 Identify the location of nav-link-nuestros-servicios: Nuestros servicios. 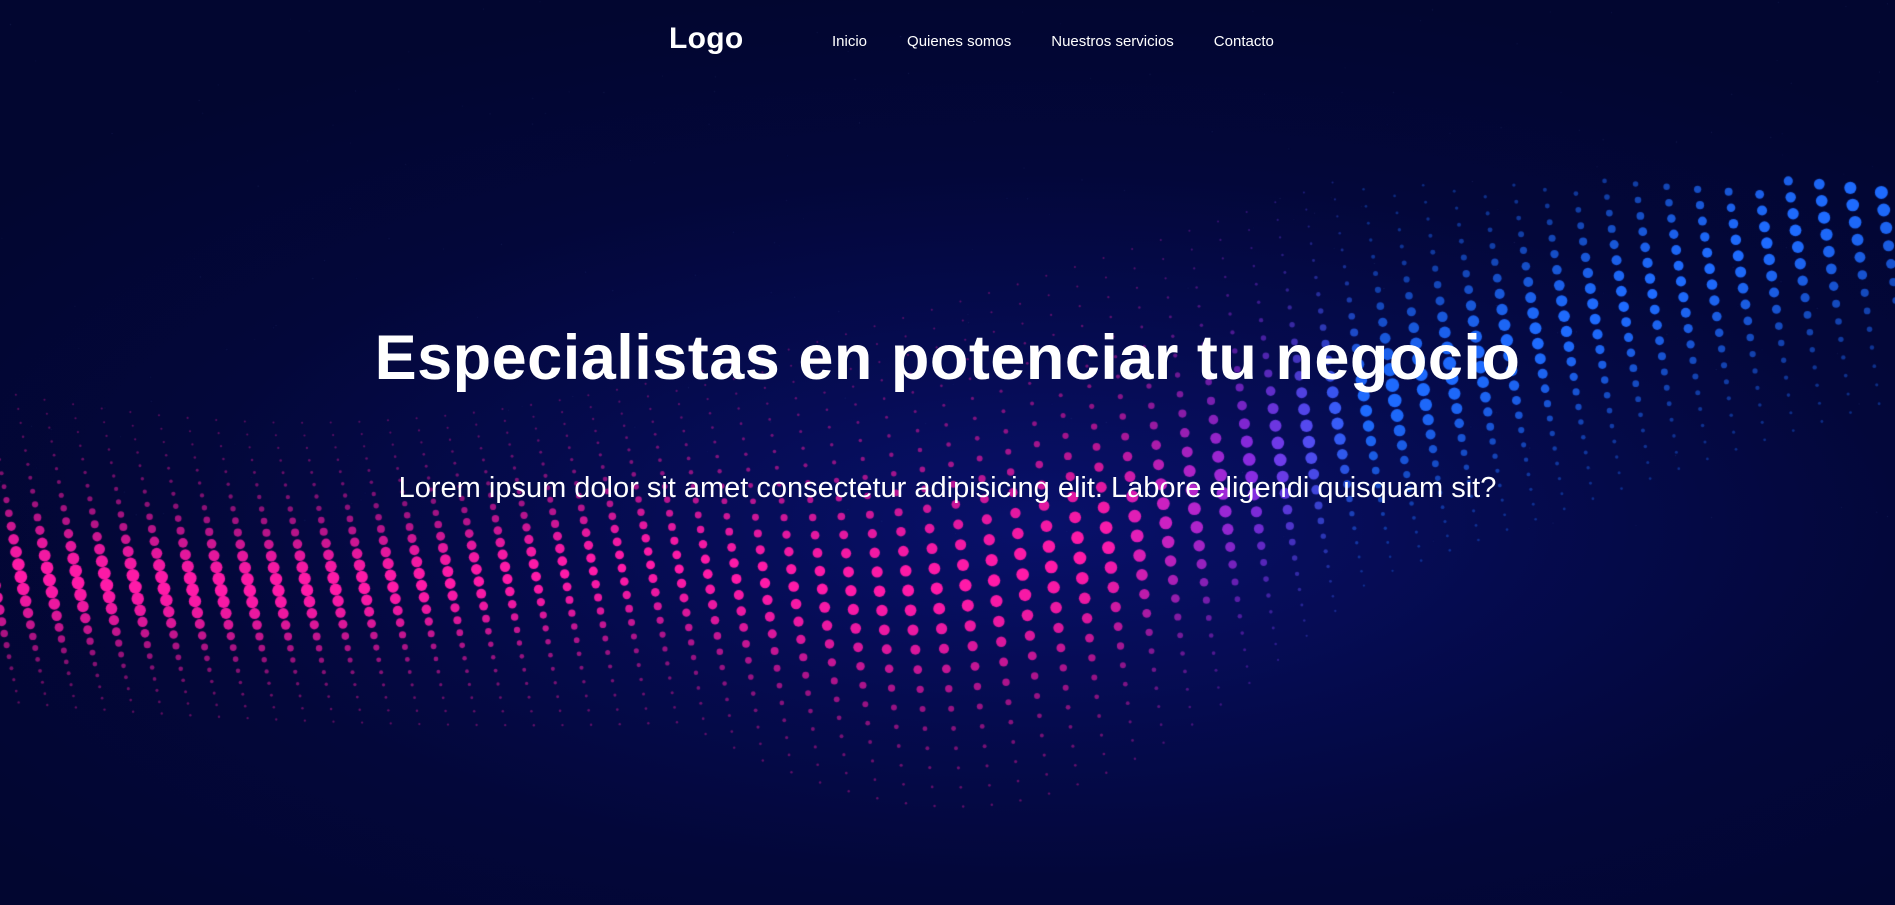
(1112, 41).